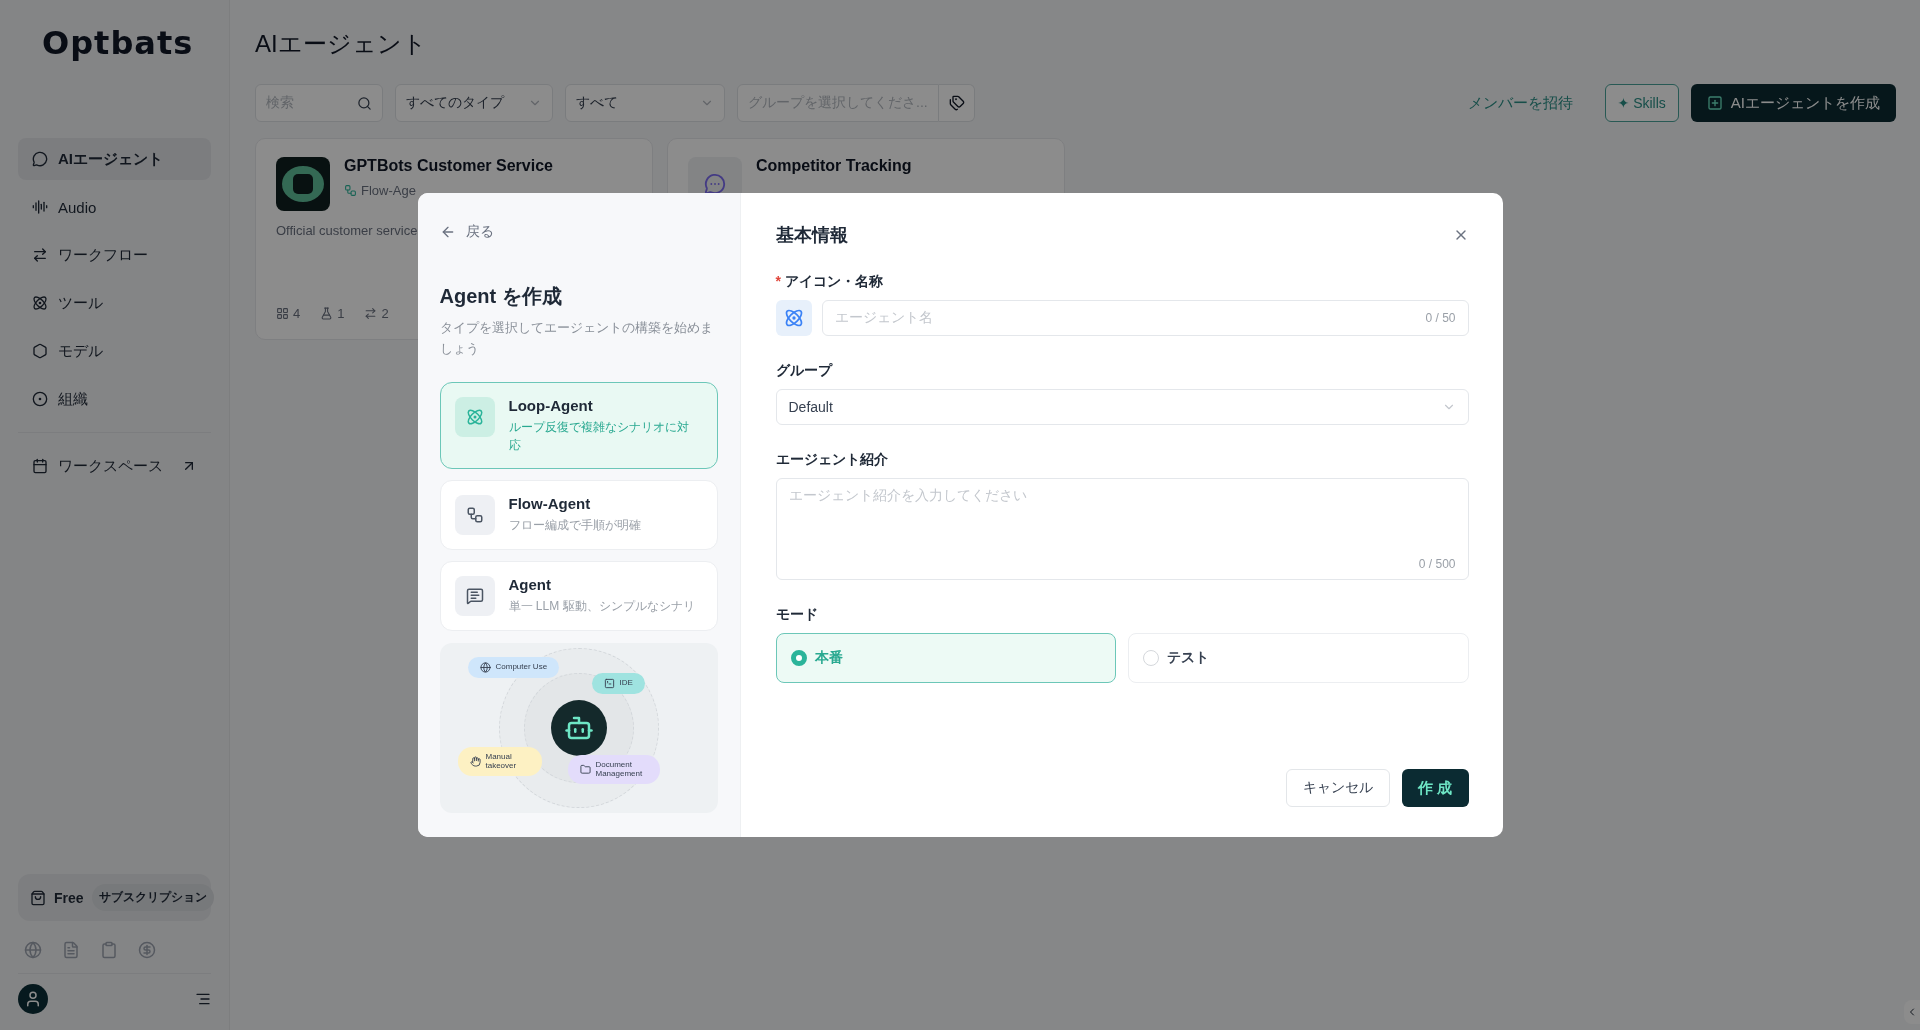  Describe the element at coordinates (834, 166) in the screenshot. I see `agent-name: Competitor Tracking` at that location.